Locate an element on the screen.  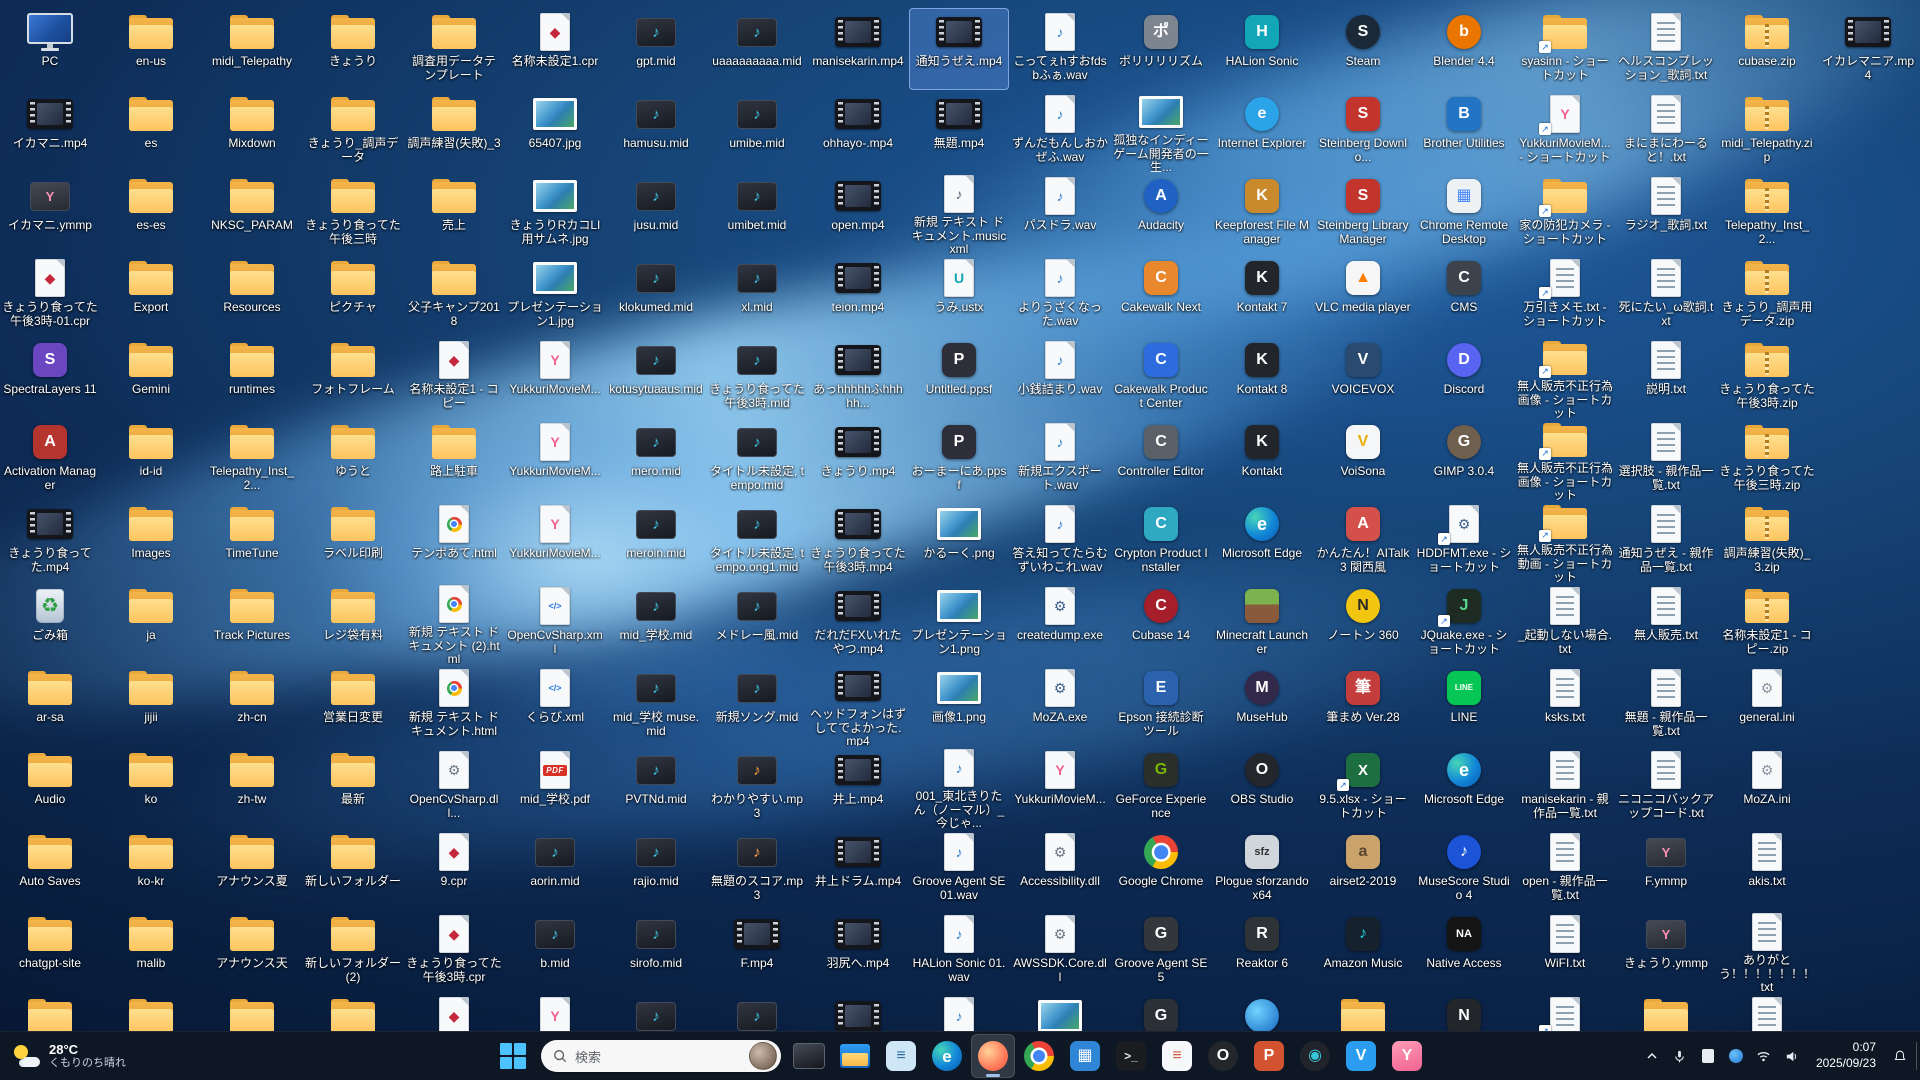
obs-studio: O is located at coordinates (1223, 1056).